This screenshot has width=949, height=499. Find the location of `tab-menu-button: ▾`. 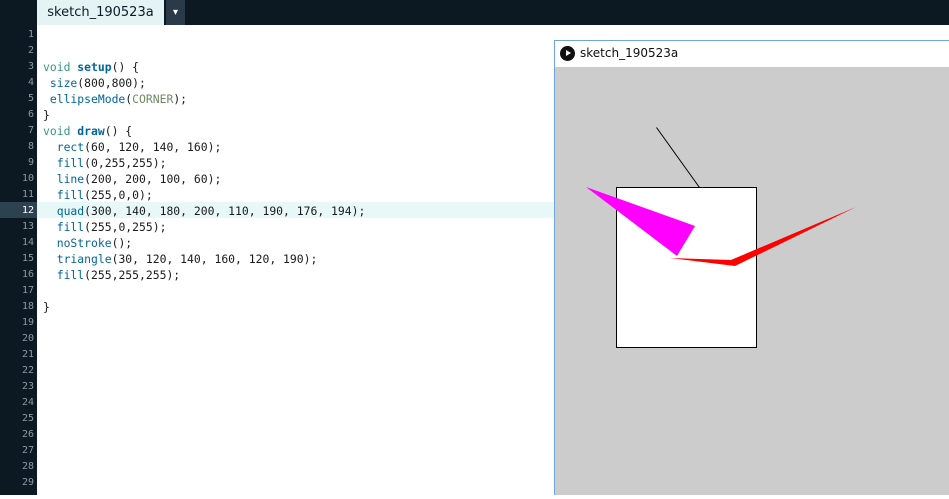

tab-menu-button: ▾ is located at coordinates (175, 12).